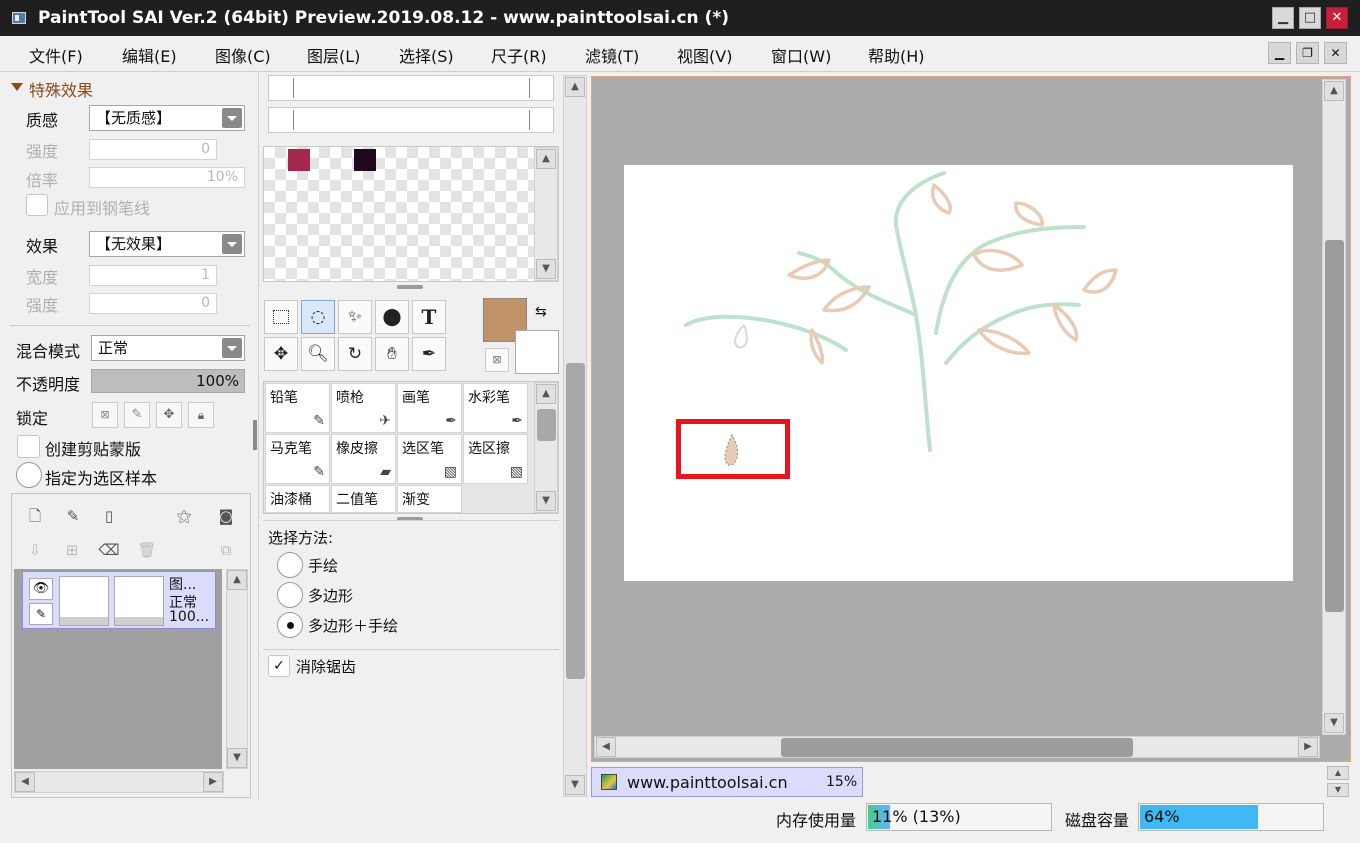 Image resolution: width=1360 pixels, height=843 pixels. I want to click on apply-pen-checkbox, so click(37, 205).